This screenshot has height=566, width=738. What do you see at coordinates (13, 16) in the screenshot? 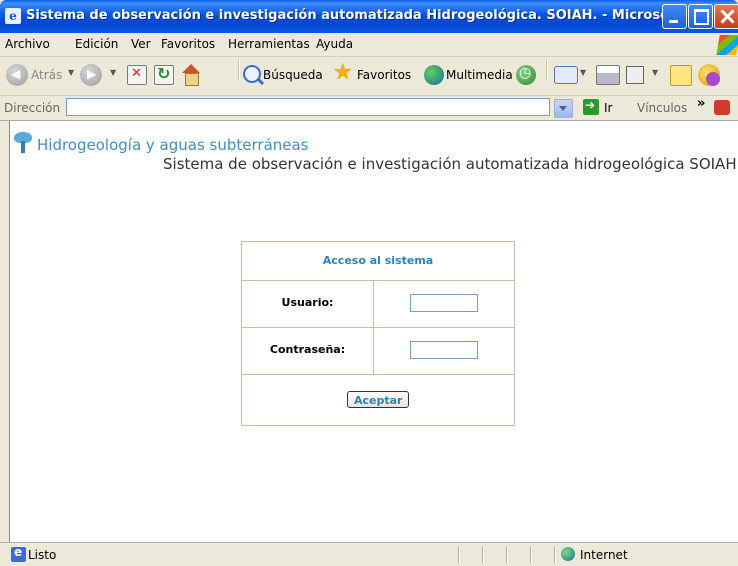
I see `ie-logo-icon: e` at bounding box center [13, 16].